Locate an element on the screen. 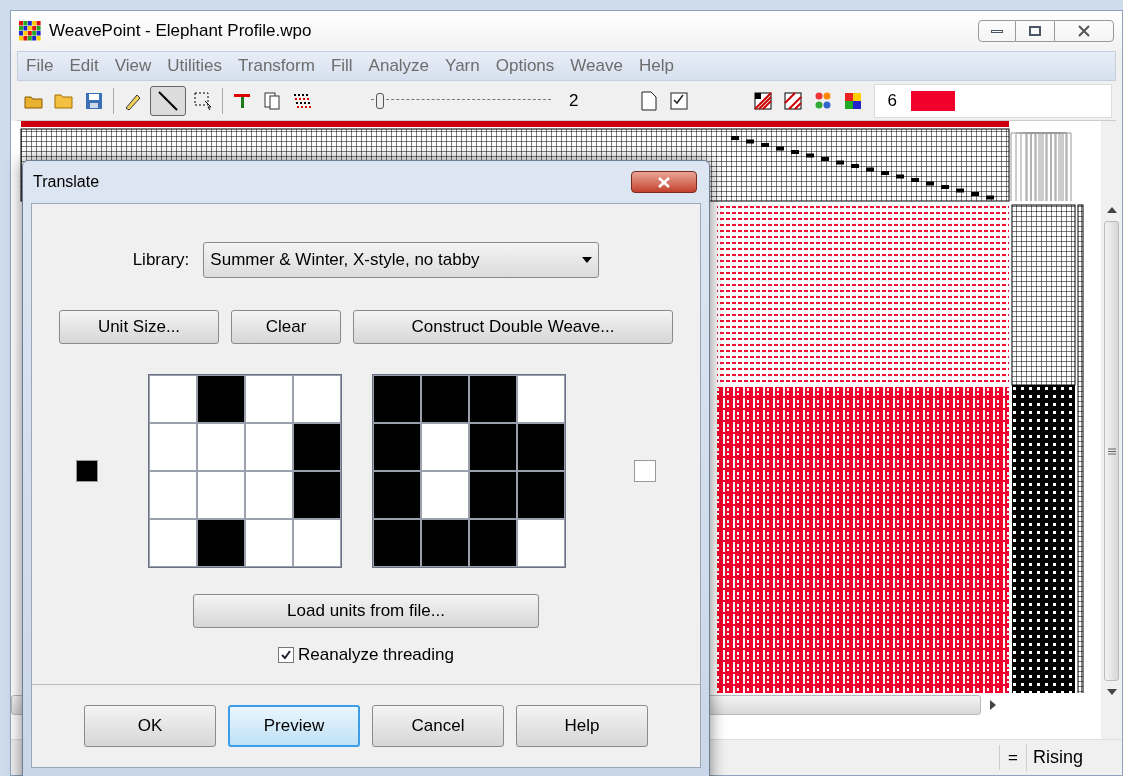 This screenshot has width=1123, height=776. dialog-button: Help is located at coordinates (582, 725).